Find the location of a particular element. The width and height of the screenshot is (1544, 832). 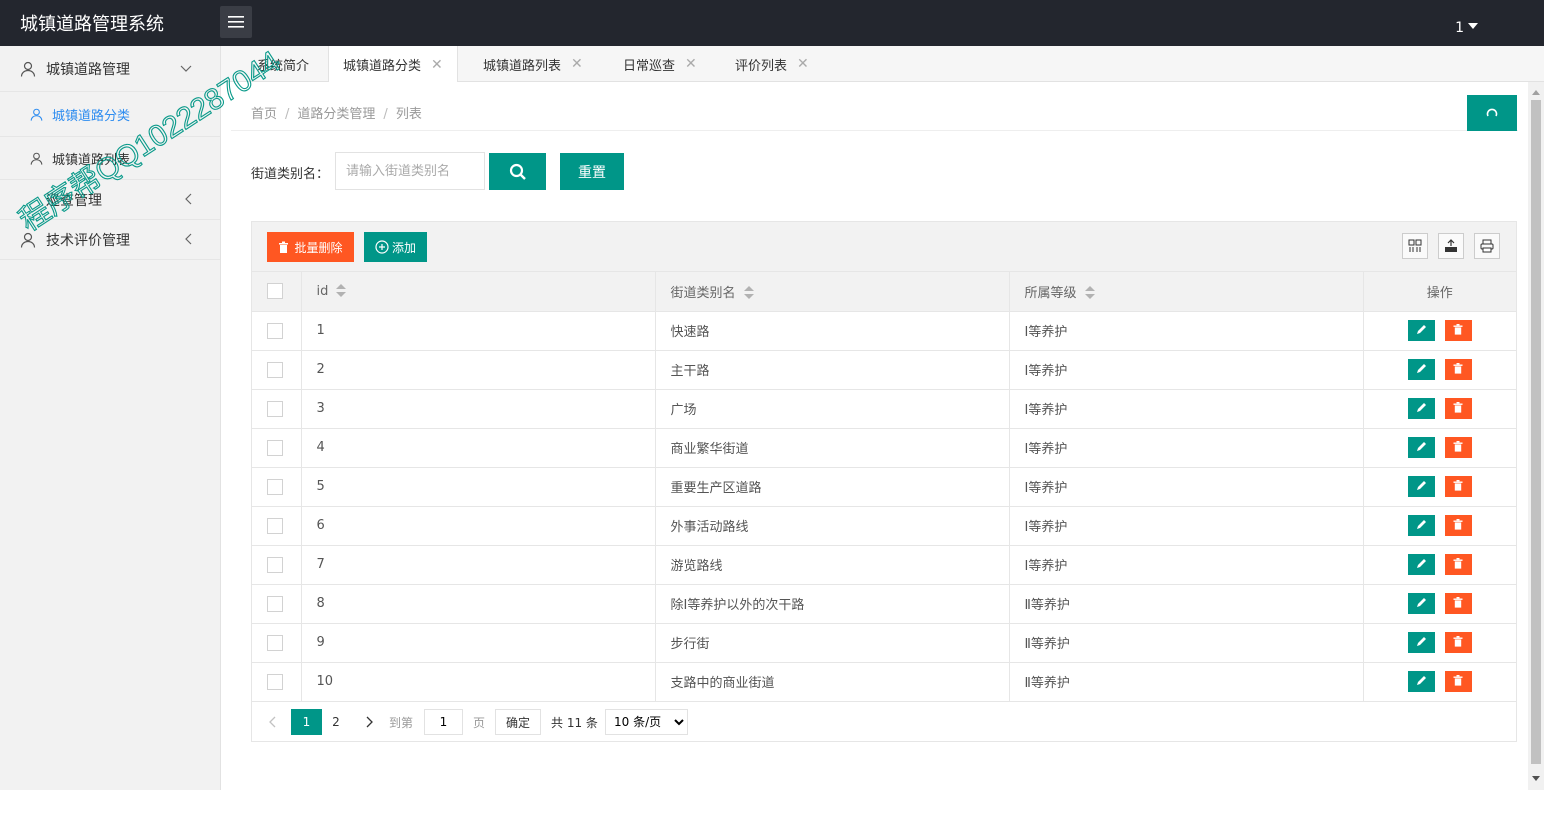

sidebar-group-road-management: 城镇道路管理 is located at coordinates (110, 69).